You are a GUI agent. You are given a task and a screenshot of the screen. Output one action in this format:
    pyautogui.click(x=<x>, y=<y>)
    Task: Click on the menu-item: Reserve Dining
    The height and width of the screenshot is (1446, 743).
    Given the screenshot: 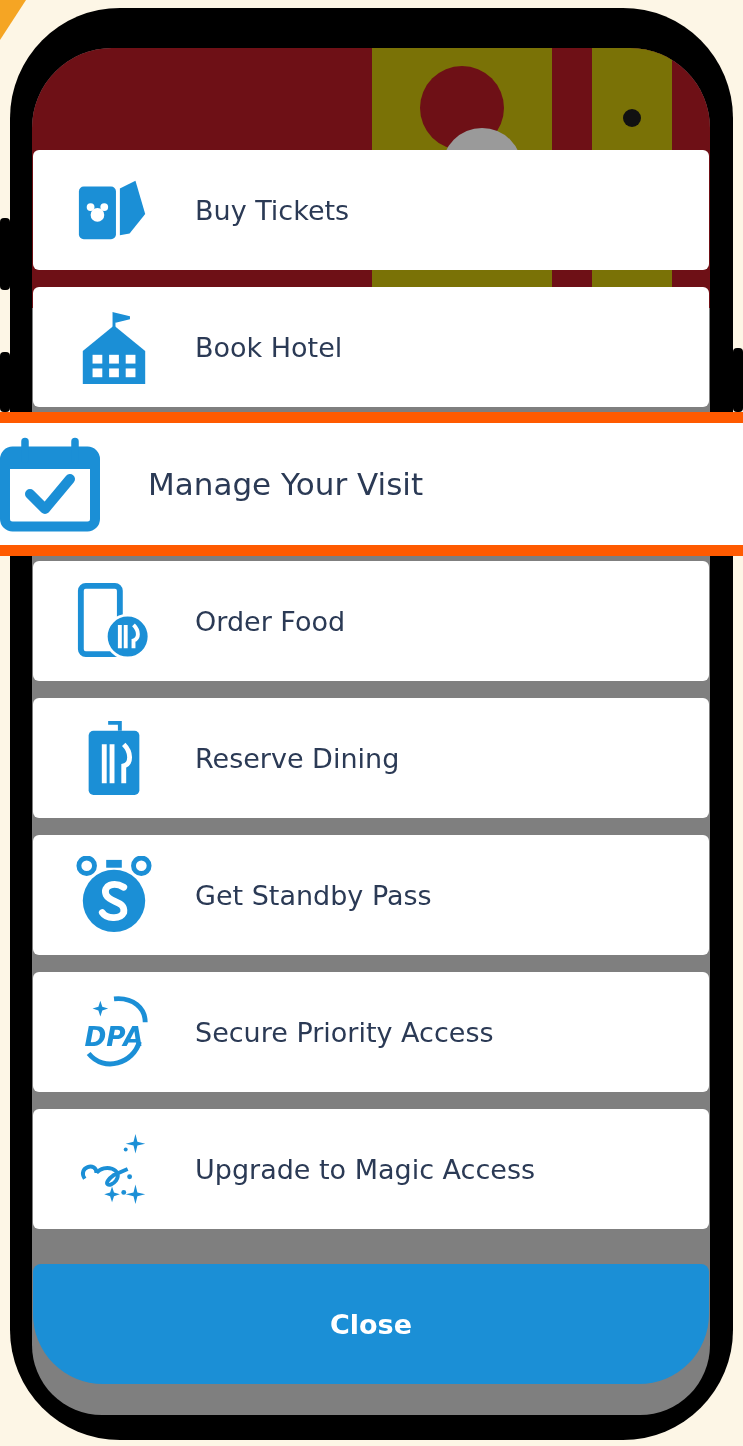 What is the action you would take?
    pyautogui.click(x=371, y=758)
    